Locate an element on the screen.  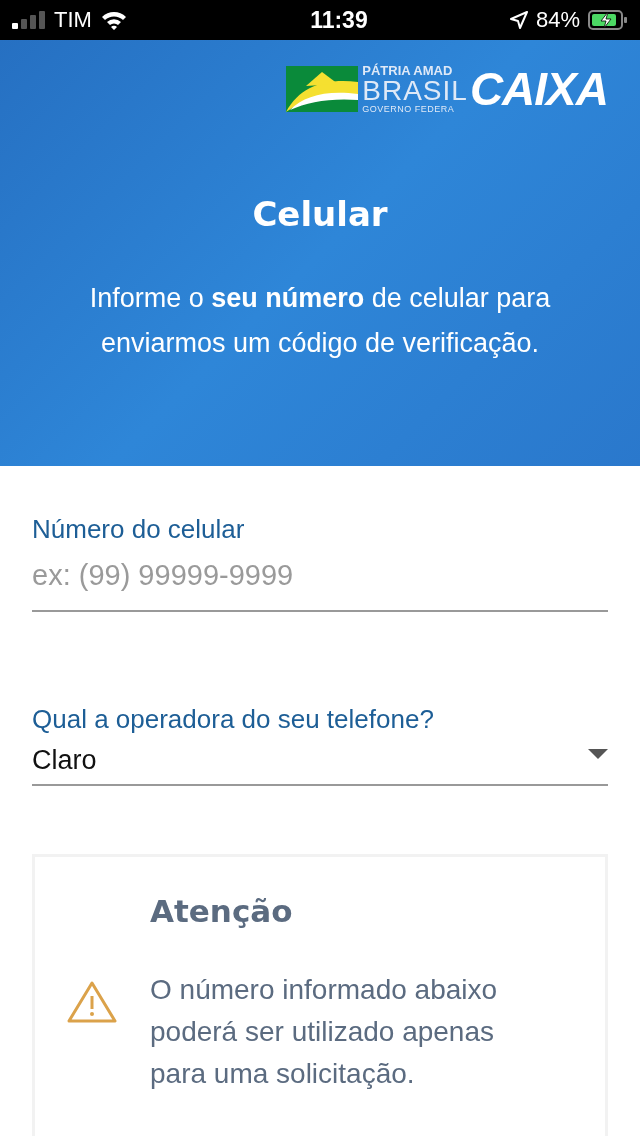
clock-time: 11:39 is located at coordinates (339, 20).